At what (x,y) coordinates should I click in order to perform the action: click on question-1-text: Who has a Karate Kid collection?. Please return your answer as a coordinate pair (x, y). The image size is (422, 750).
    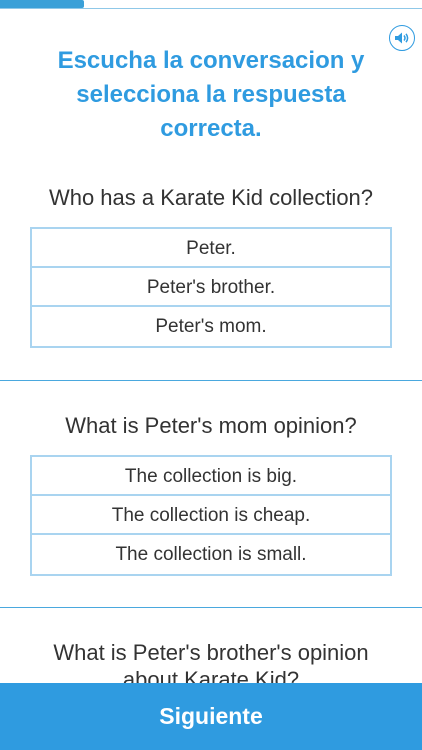
    Looking at the image, I should click on (211, 197).